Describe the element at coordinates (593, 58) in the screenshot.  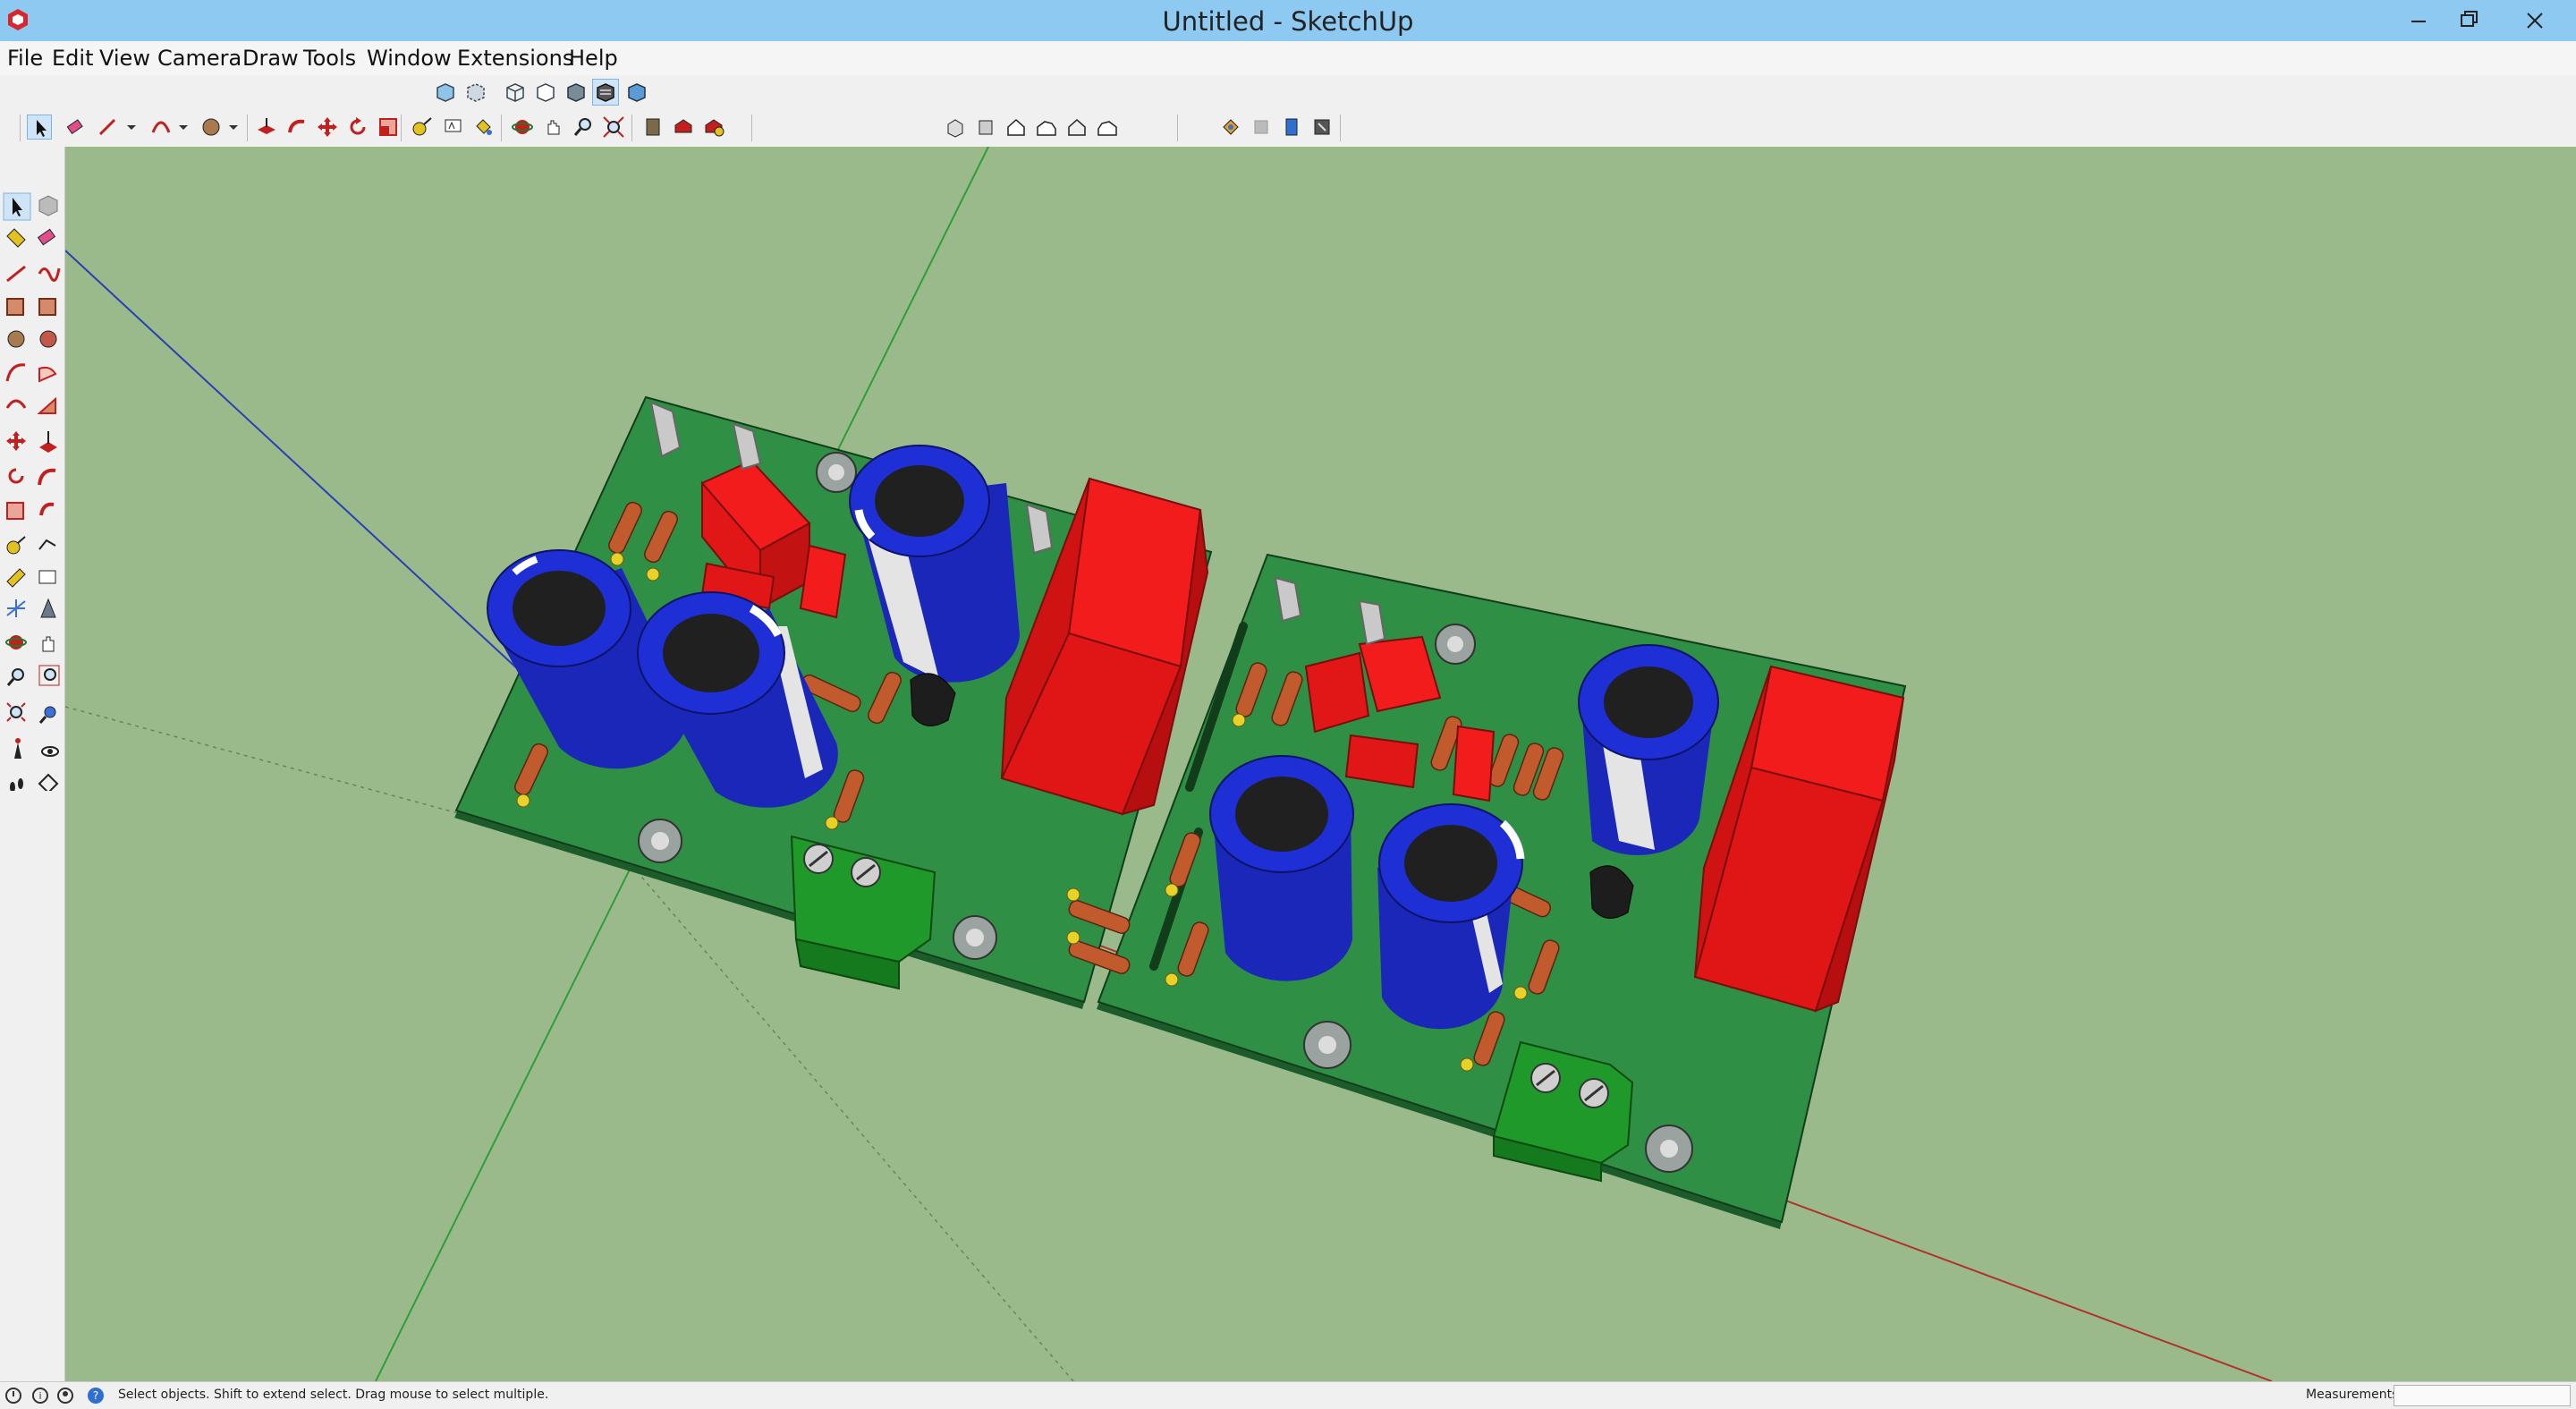
I see `menu-help: Help` at that location.